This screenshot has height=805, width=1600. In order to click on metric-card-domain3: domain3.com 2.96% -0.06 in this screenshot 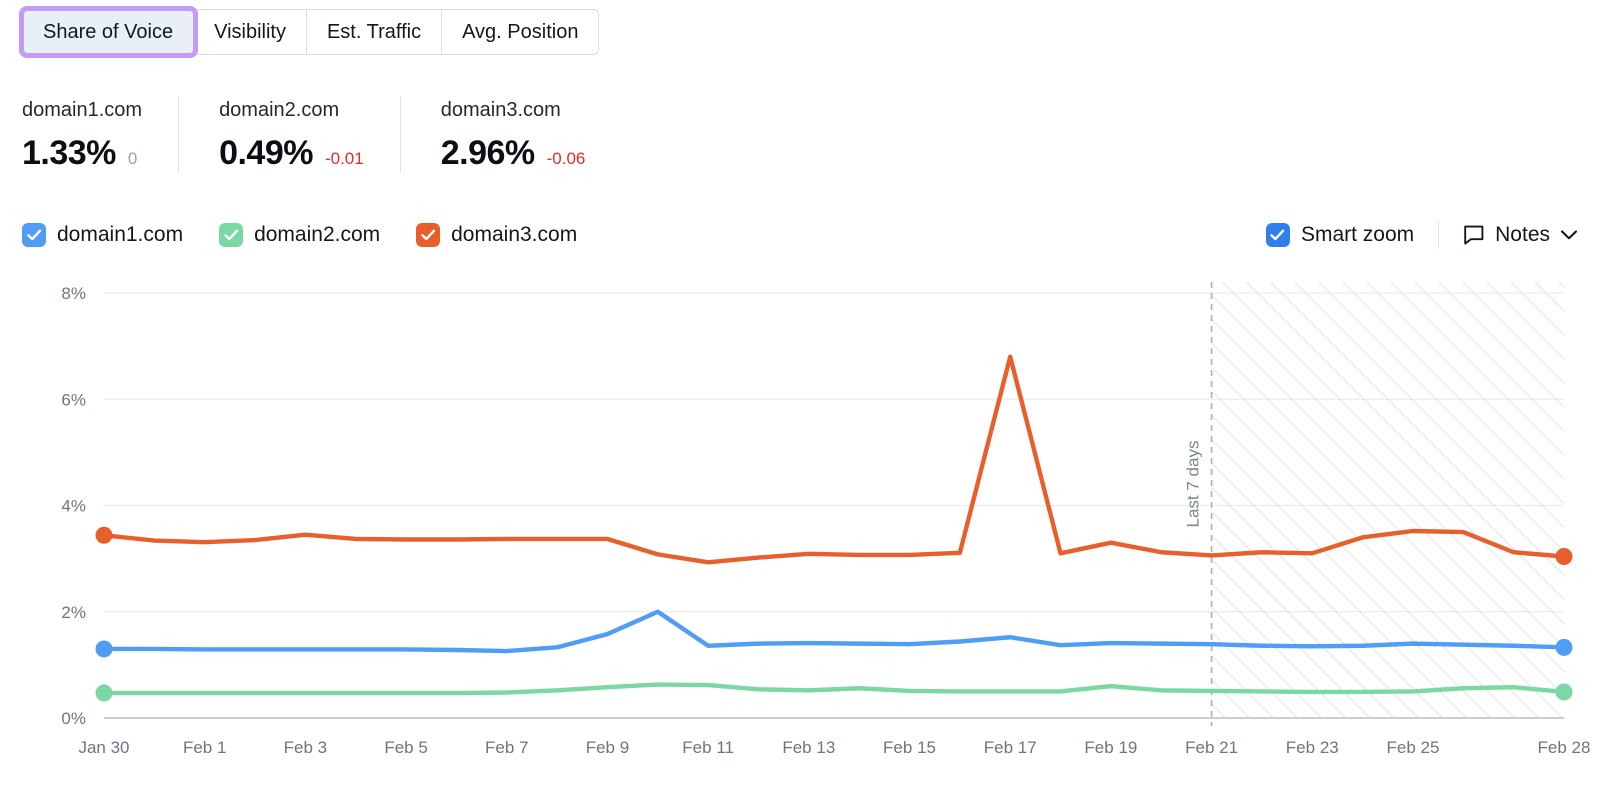, I will do `click(510, 134)`.